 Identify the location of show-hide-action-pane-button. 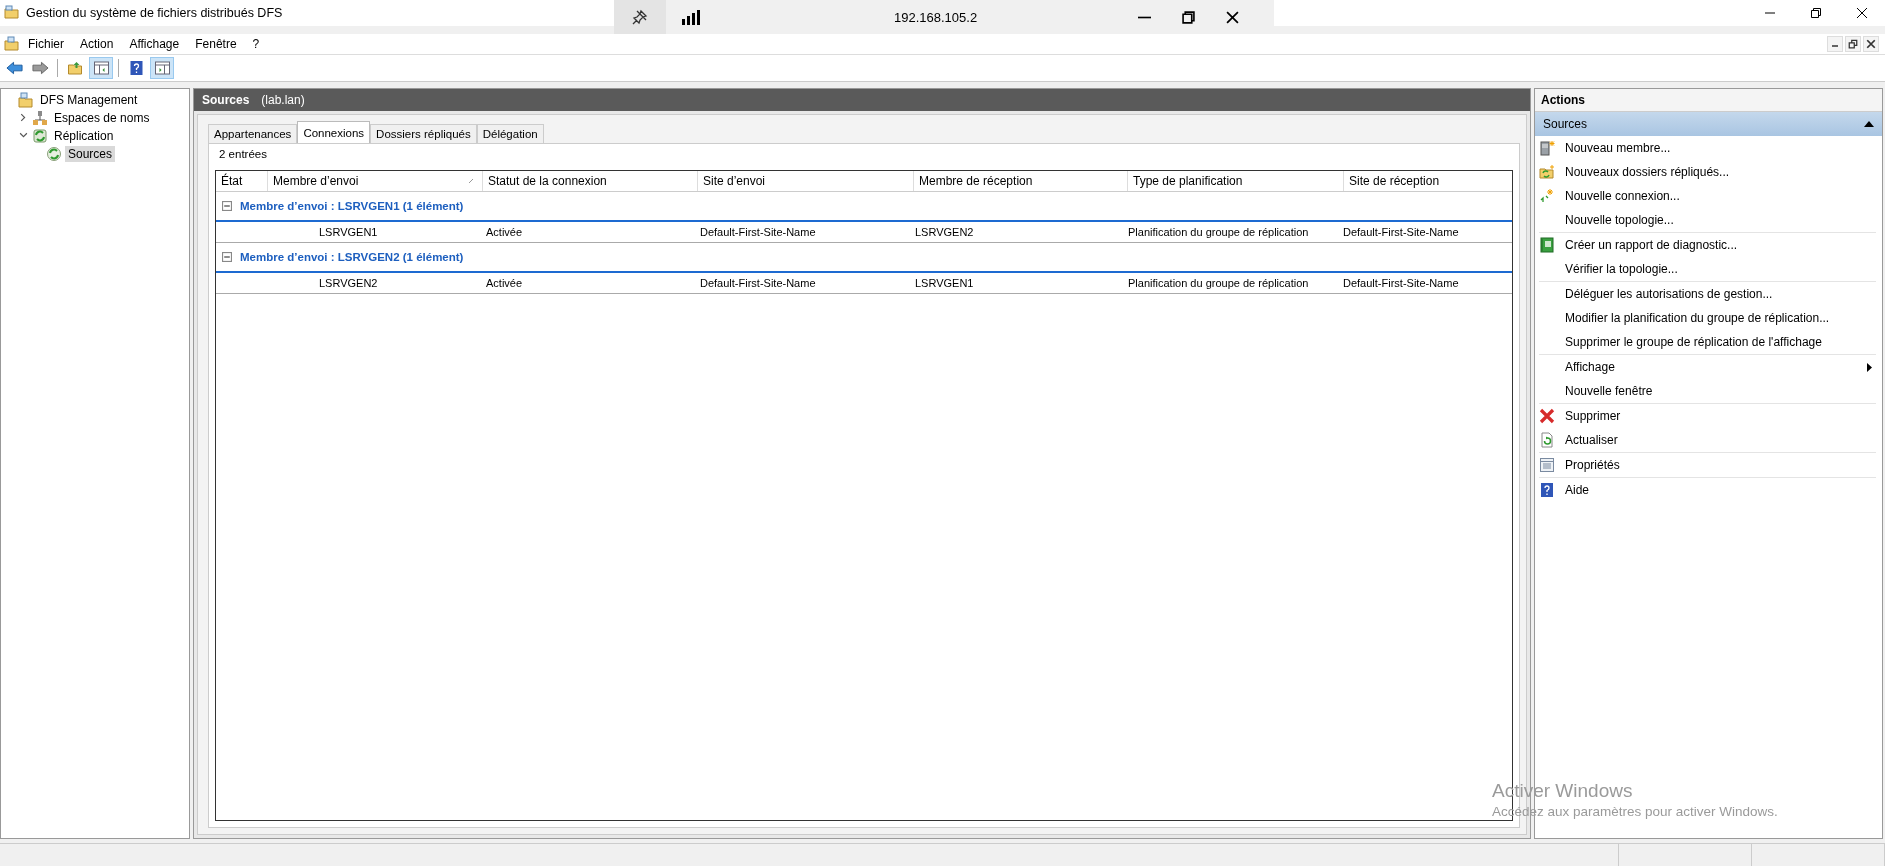
(162, 68).